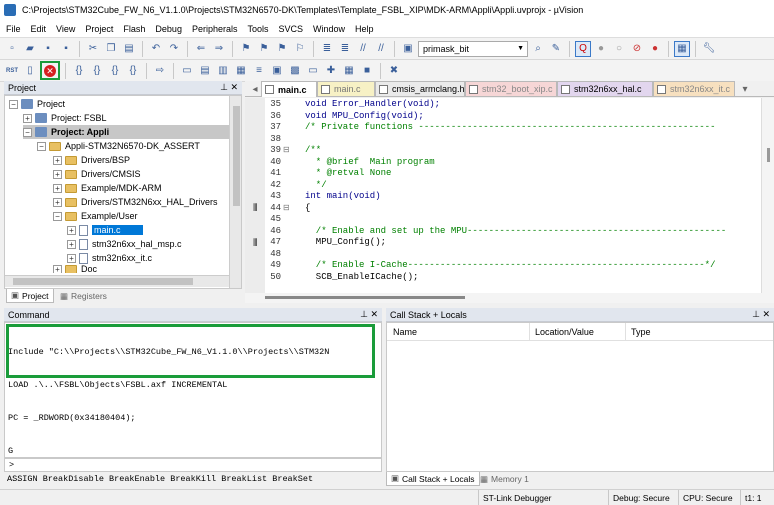 This screenshot has height=505, width=774. I want to click on unindent-icon: ≣, so click(345, 49).